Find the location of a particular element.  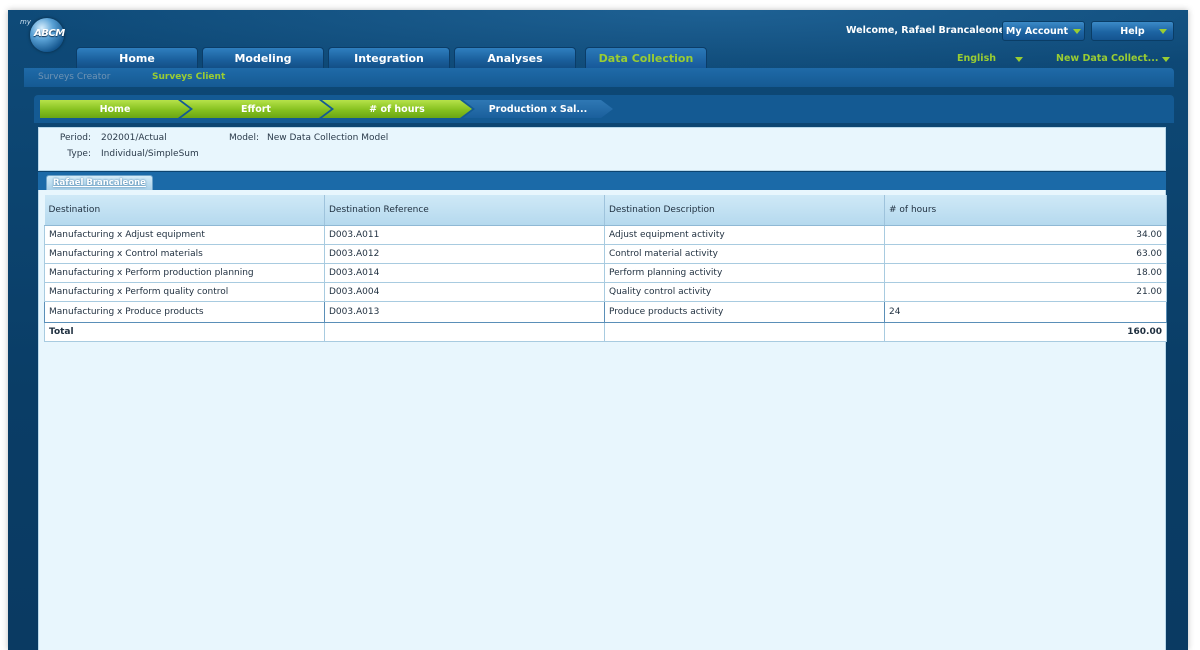

hours-cell: 63.00 is located at coordinates (1025, 253).